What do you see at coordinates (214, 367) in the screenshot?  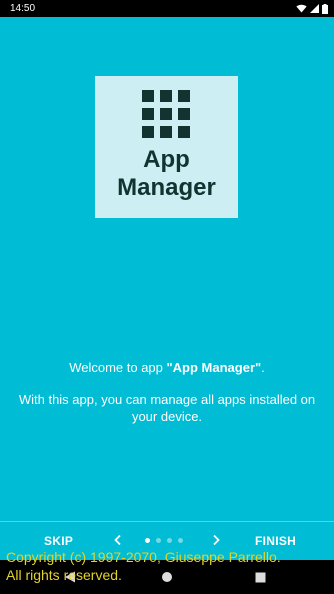 I see `welcome-app-name: "App Manager"` at bounding box center [214, 367].